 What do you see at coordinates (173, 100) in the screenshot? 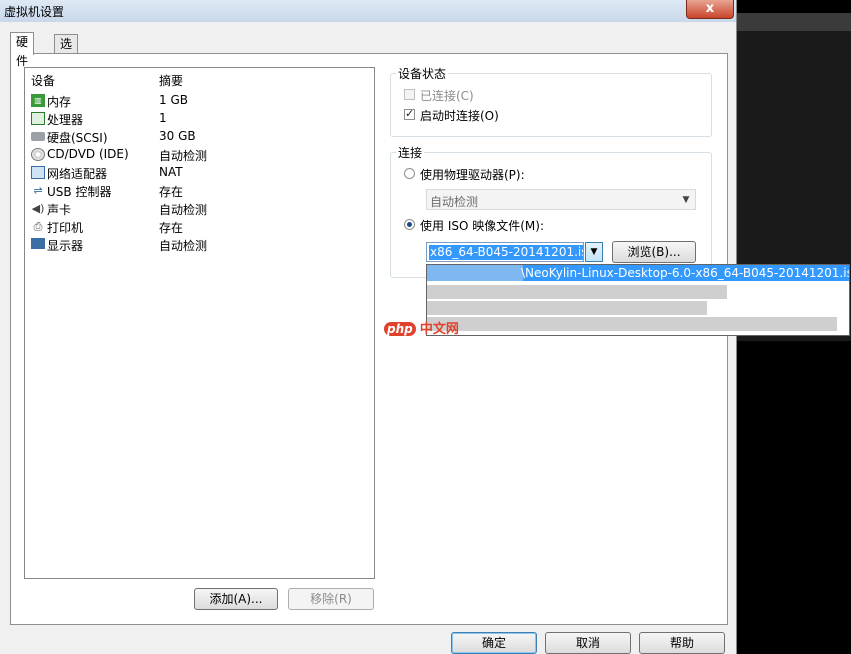
I see `device-summary: 1 GB` at bounding box center [173, 100].